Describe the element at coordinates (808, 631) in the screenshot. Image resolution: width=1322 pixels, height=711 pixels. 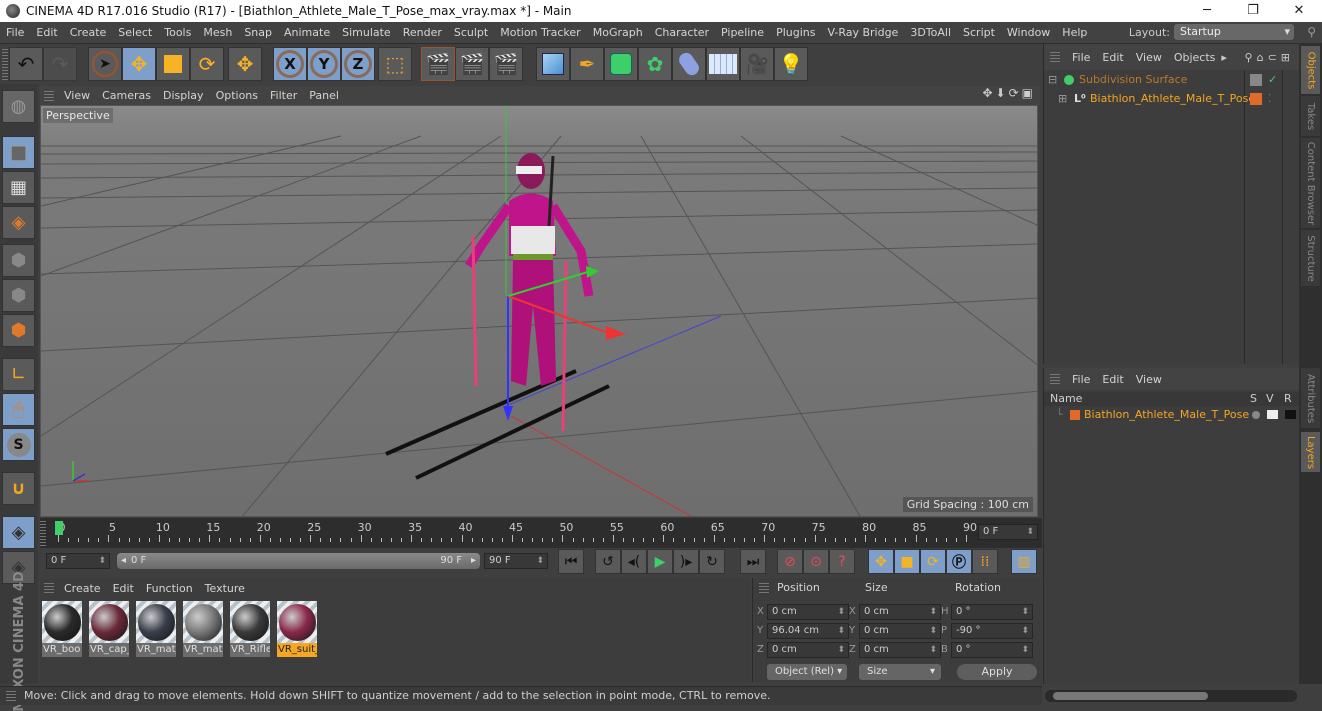
I see `position-y-field: 96.04 cm ⬍` at that location.